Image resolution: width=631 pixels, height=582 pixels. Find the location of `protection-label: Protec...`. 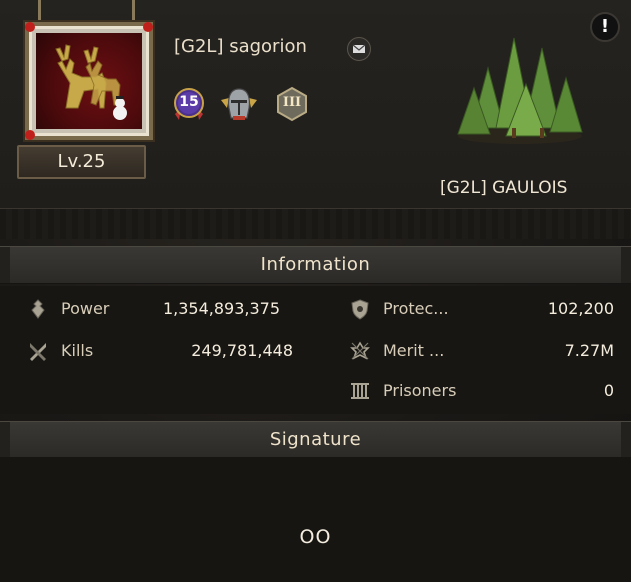

protection-label: Protec... is located at coordinates (416, 308).